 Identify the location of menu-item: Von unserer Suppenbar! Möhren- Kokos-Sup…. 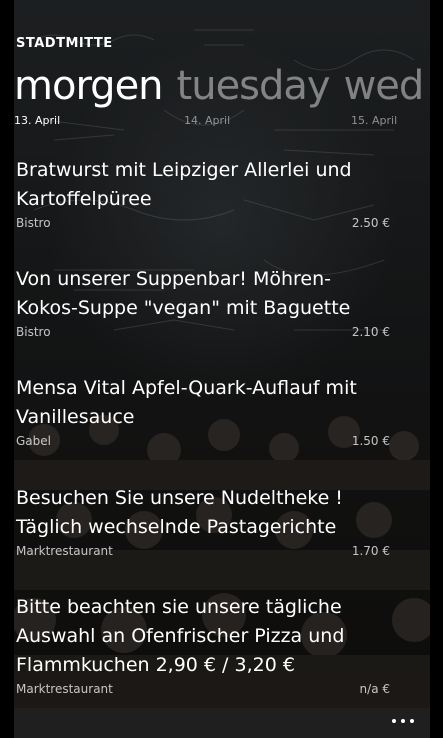
(203, 303).